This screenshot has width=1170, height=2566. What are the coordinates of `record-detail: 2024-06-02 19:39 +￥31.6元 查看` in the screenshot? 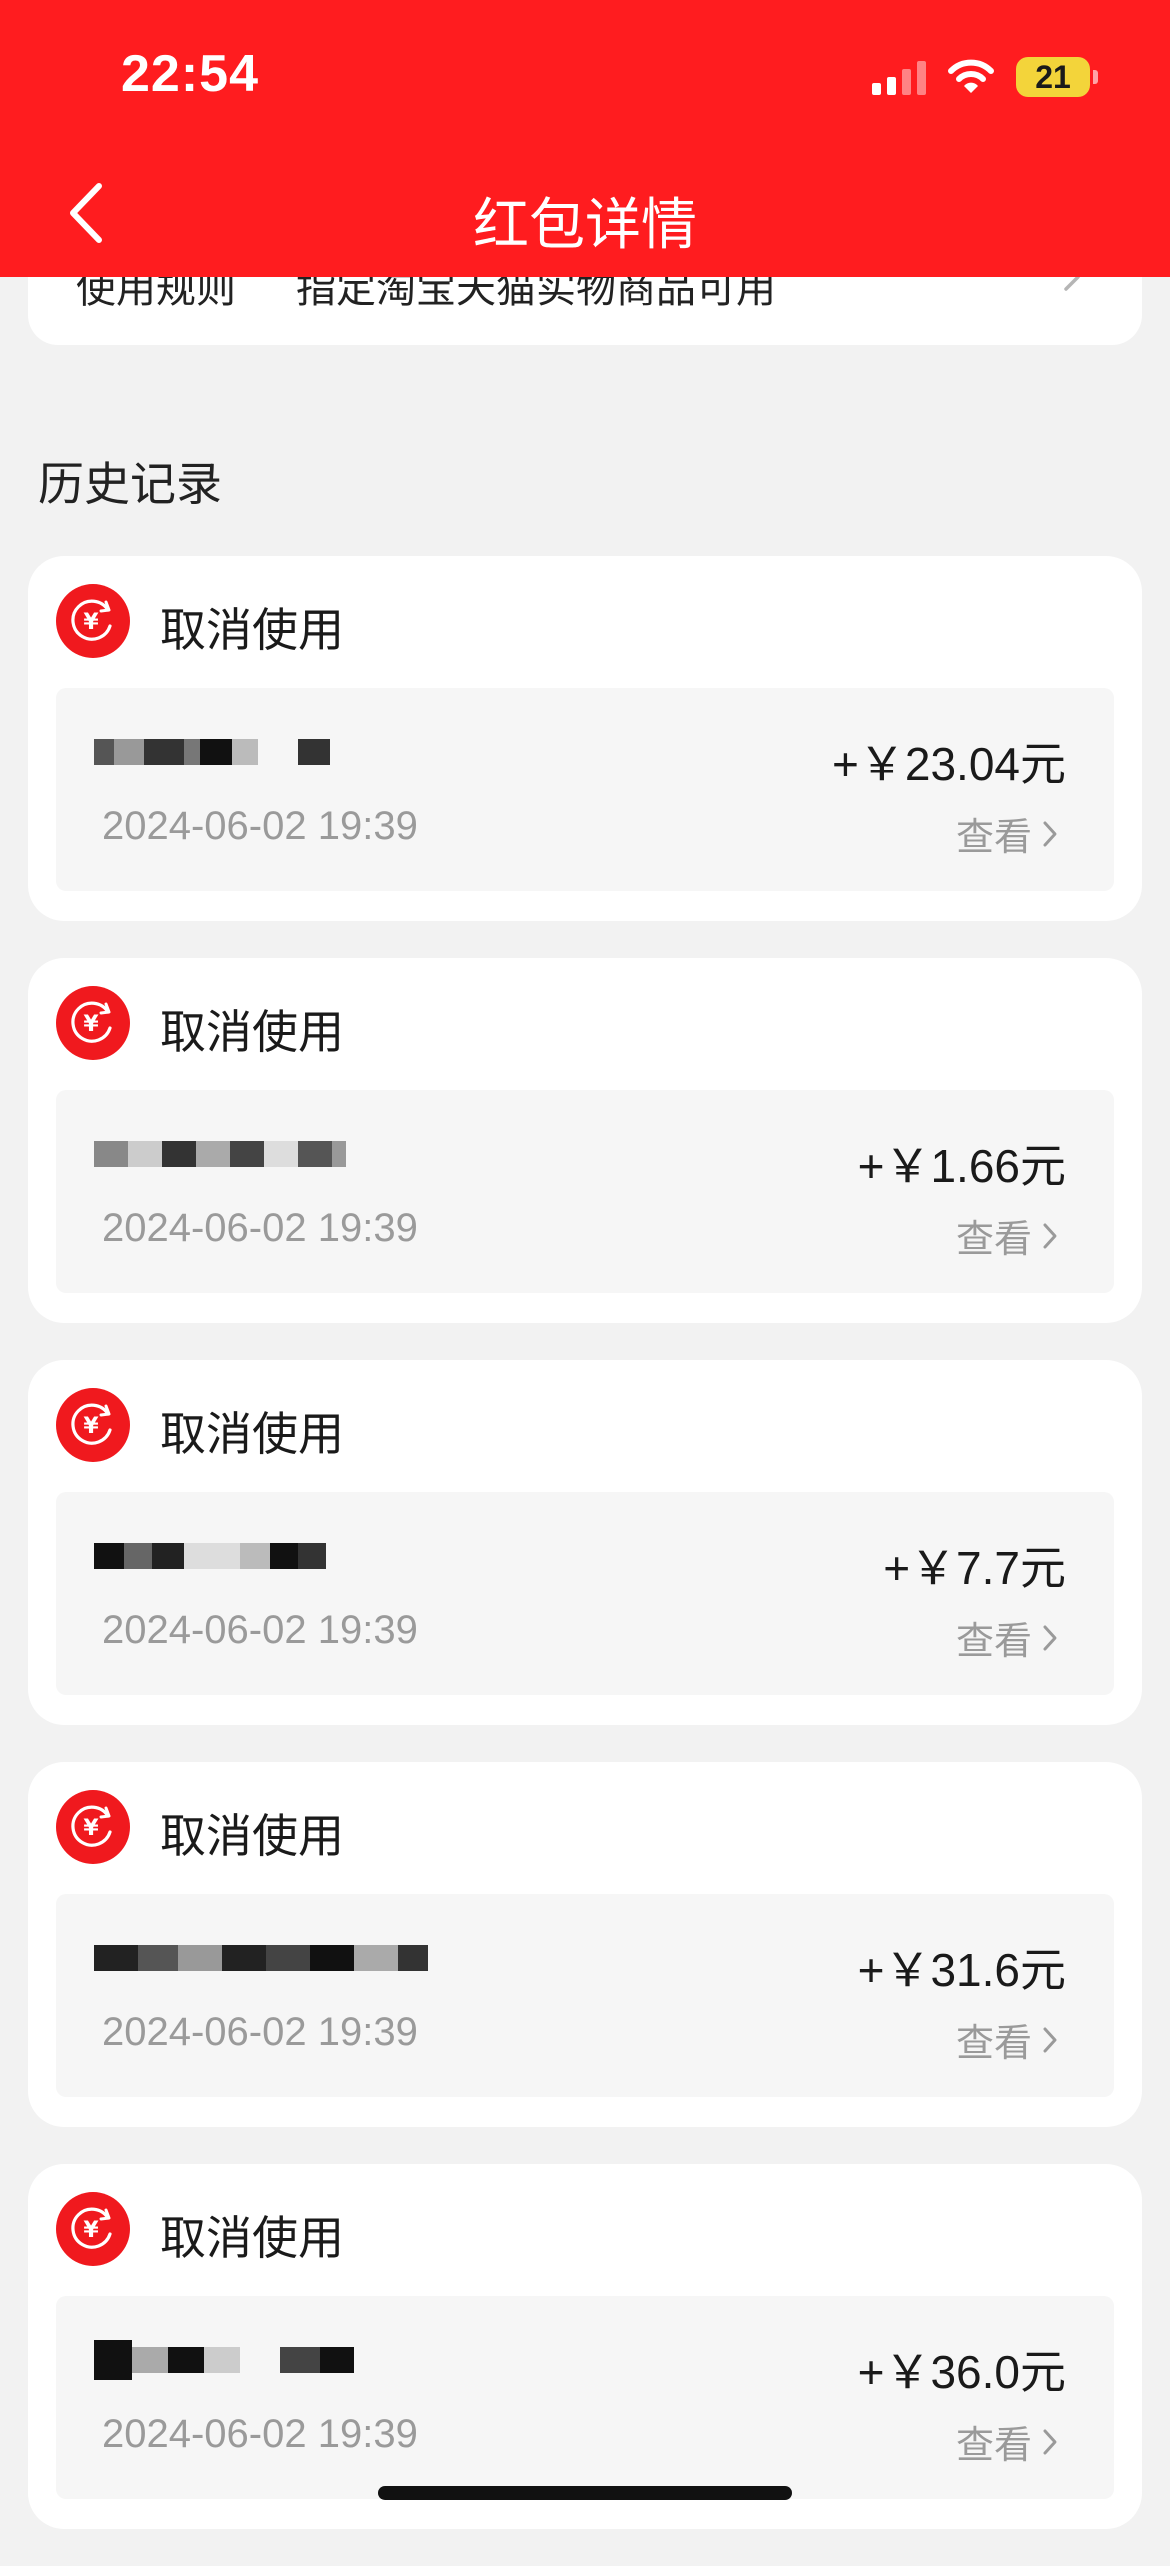 It's located at (585, 1995).